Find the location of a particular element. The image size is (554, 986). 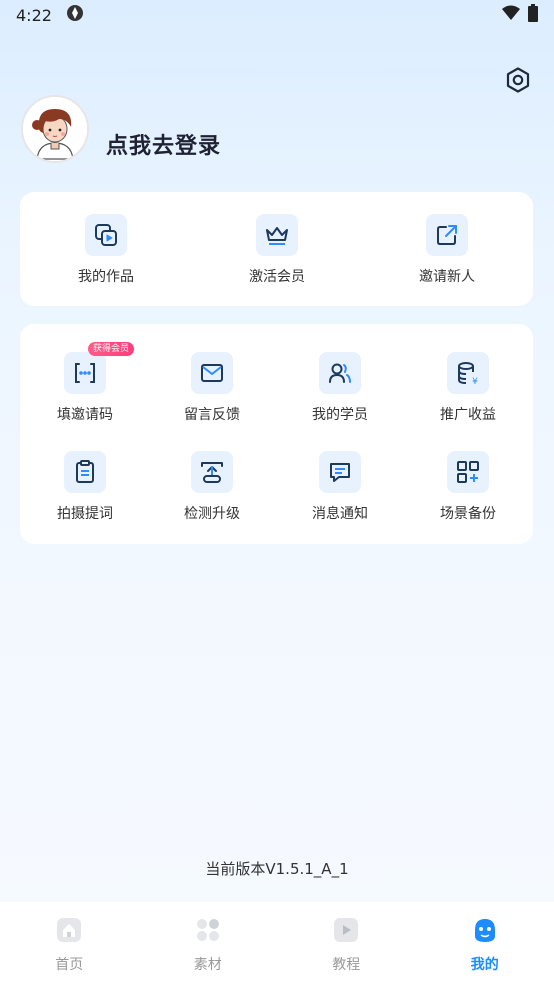

scene-backup-button: 场景备份 is located at coordinates (468, 487).